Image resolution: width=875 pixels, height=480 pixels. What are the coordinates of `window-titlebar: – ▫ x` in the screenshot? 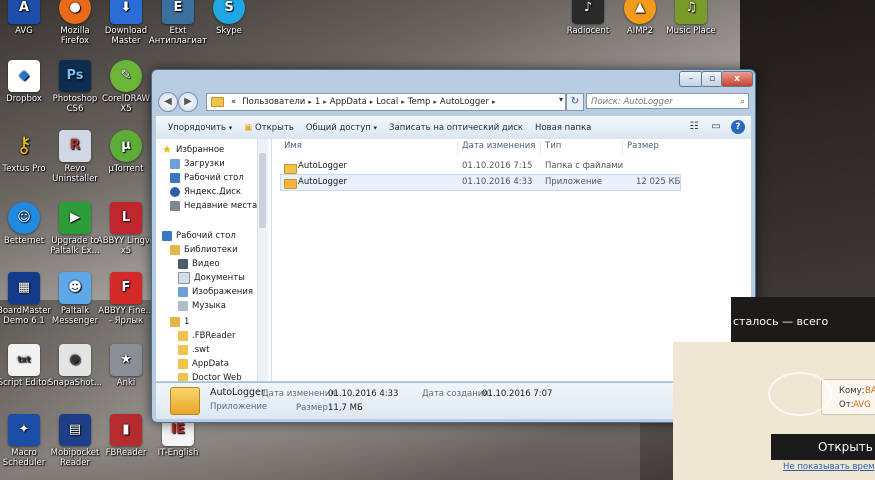 It's located at (453, 79).